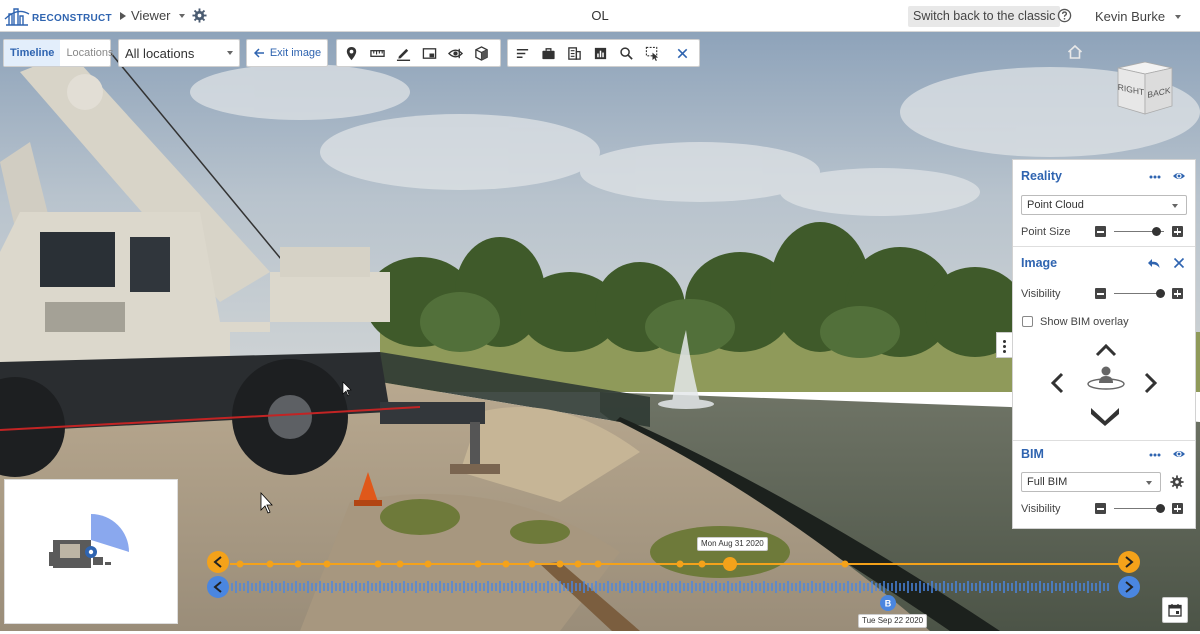 The width and height of the screenshot is (1200, 634). What do you see at coordinates (730, 564) in the screenshot?
I see `selected-capture-dot` at bounding box center [730, 564].